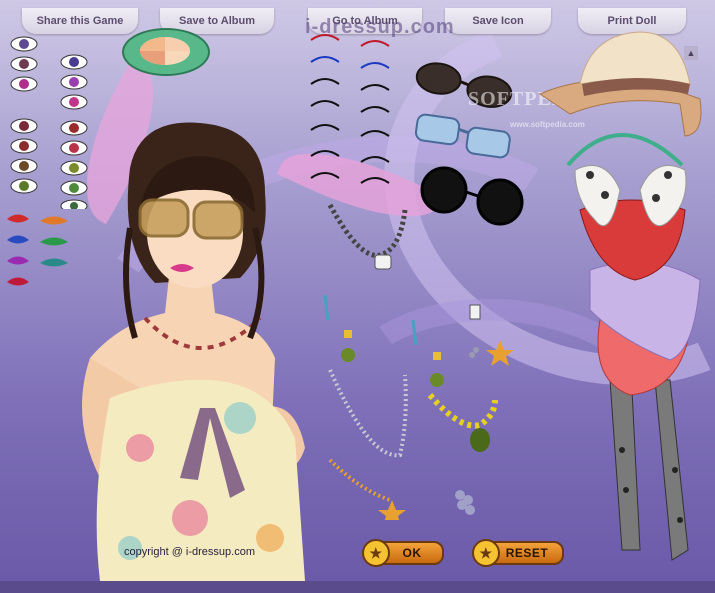 This screenshot has width=715, height=593. Describe the element at coordinates (37, 250) in the screenshot. I see `lip-option-icon` at that location.